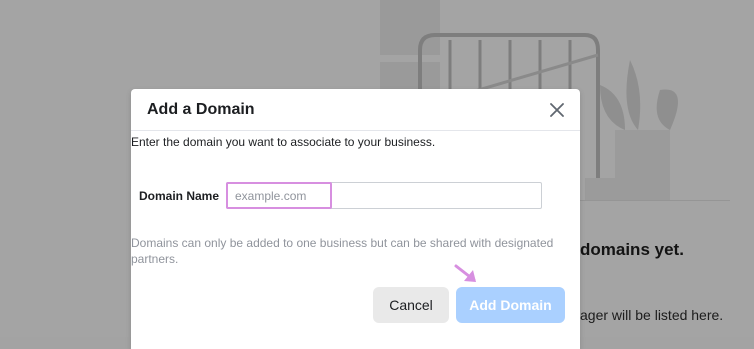 This screenshot has width=754, height=349. What do you see at coordinates (465, 273) in the screenshot?
I see `pointer-arrow-icon` at bounding box center [465, 273].